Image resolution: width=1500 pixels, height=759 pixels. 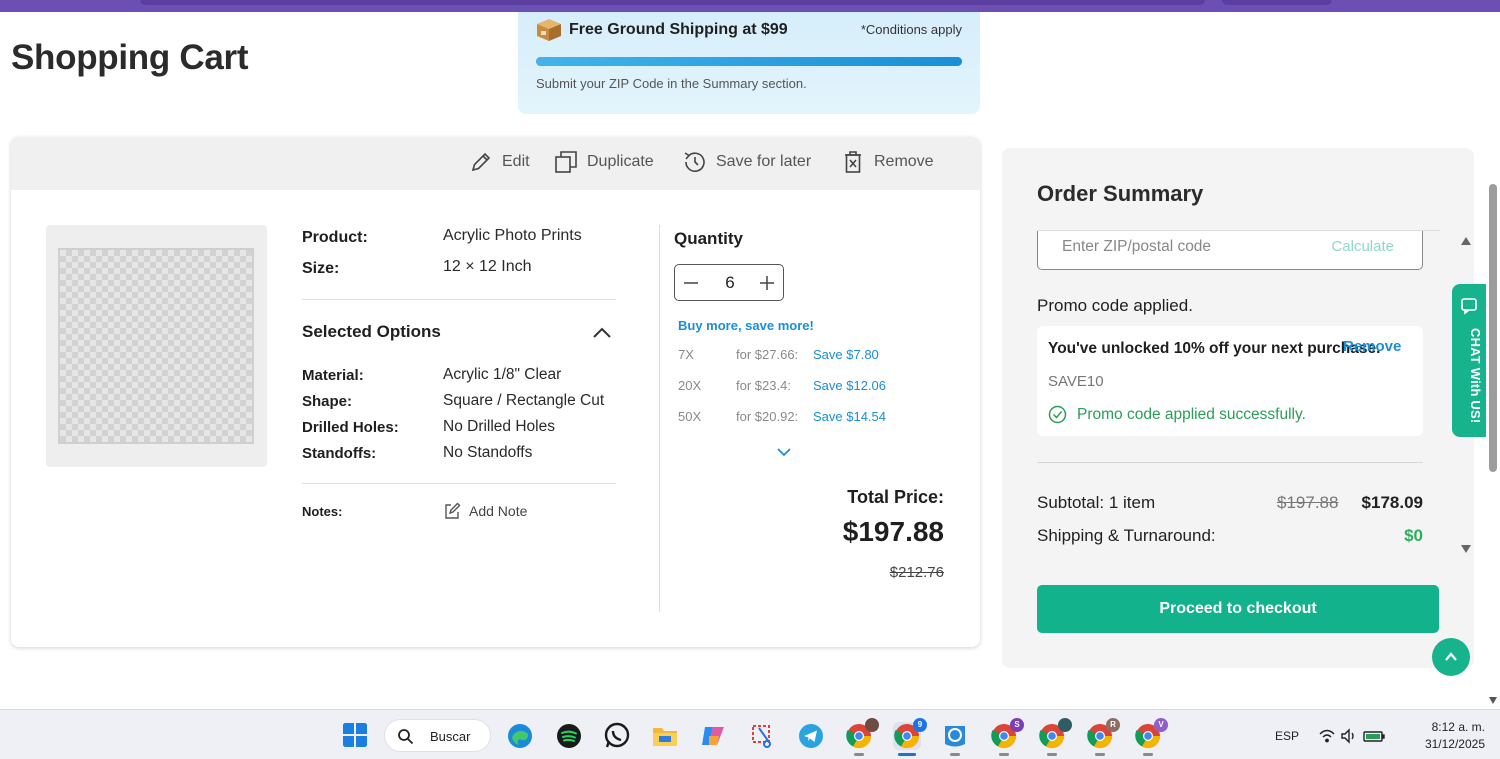 What do you see at coordinates (713, 736) in the screenshot?
I see `copilot-icon` at bounding box center [713, 736].